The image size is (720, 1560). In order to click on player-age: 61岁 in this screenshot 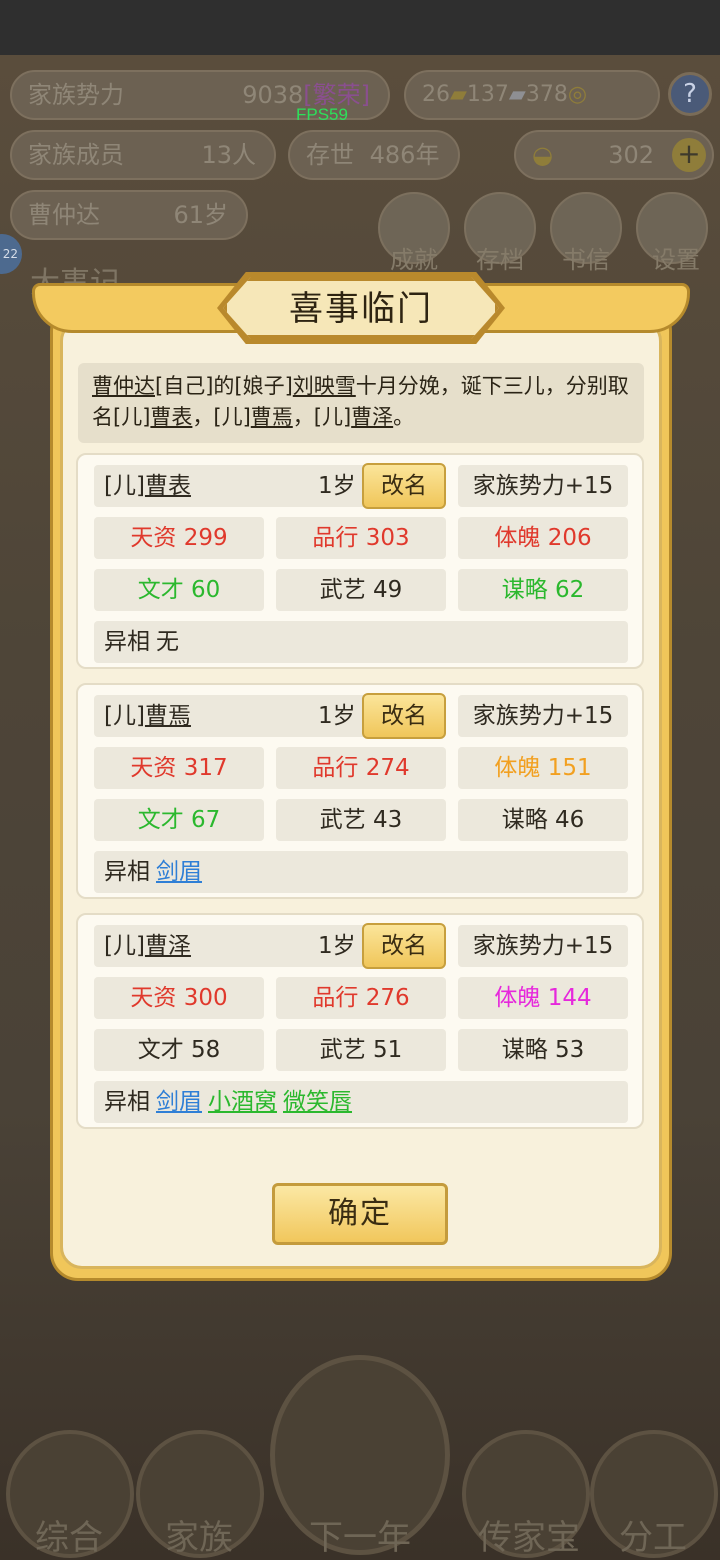, I will do `click(200, 215)`.